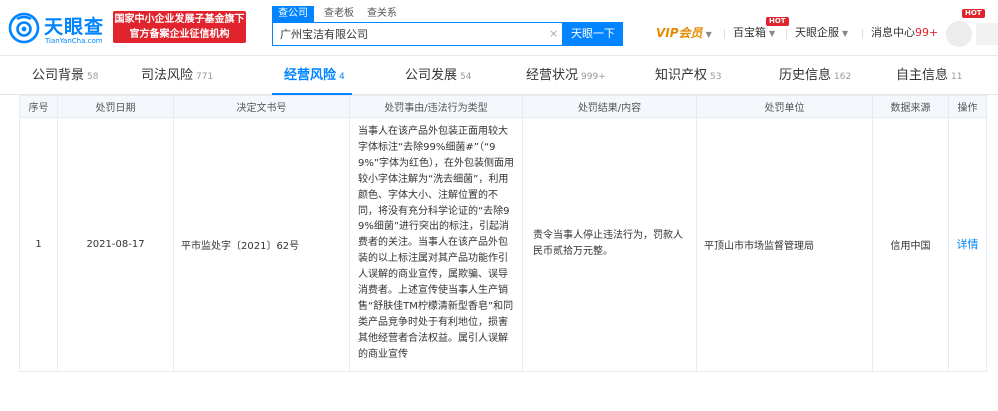  Describe the element at coordinates (310, 75) in the screenshot. I see `tab-label: 经营风险` at that location.